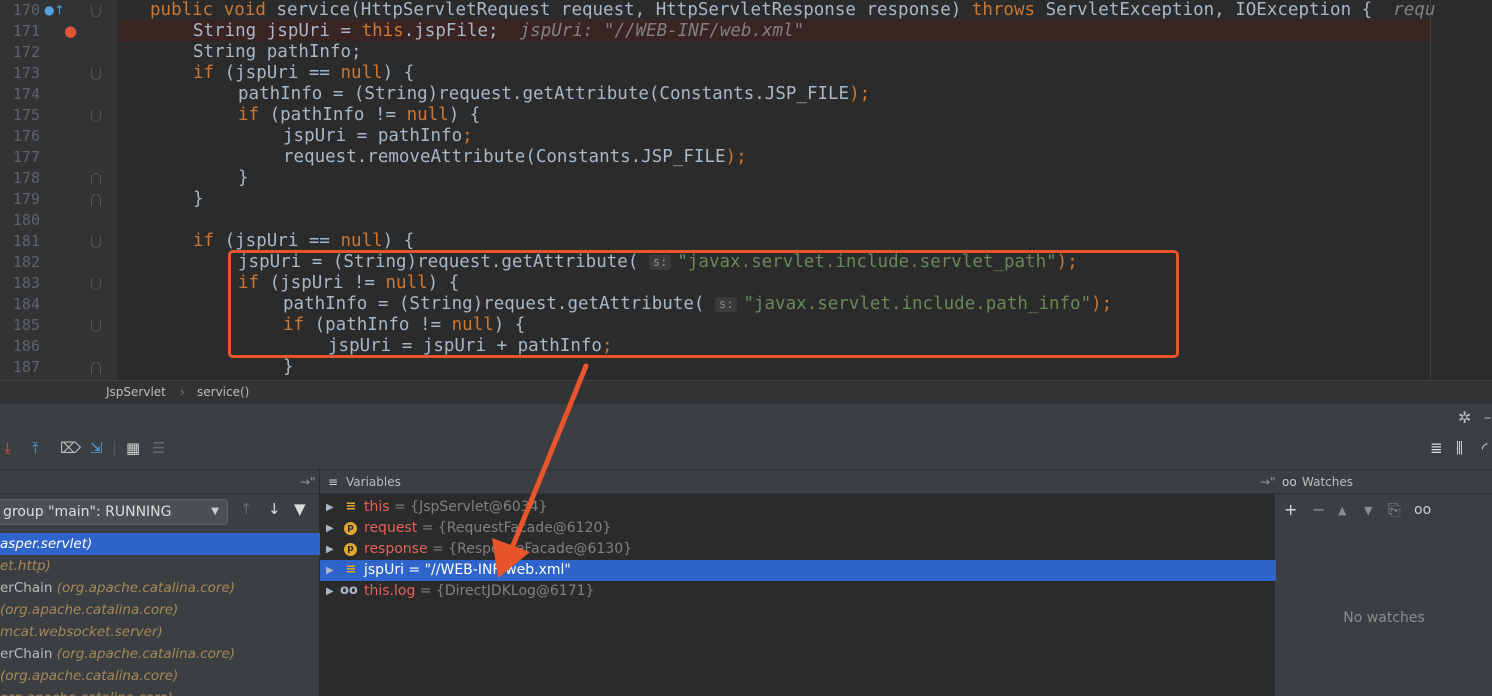  I want to click on breadcrumb-method: service(), so click(223, 392).